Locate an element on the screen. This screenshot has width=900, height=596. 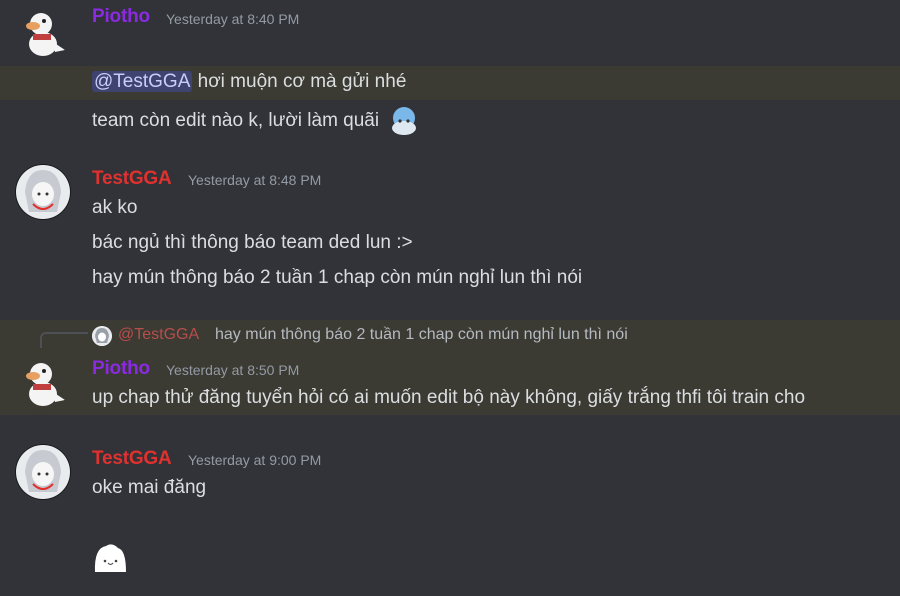
emoji-icon is located at coordinates (404, 121).